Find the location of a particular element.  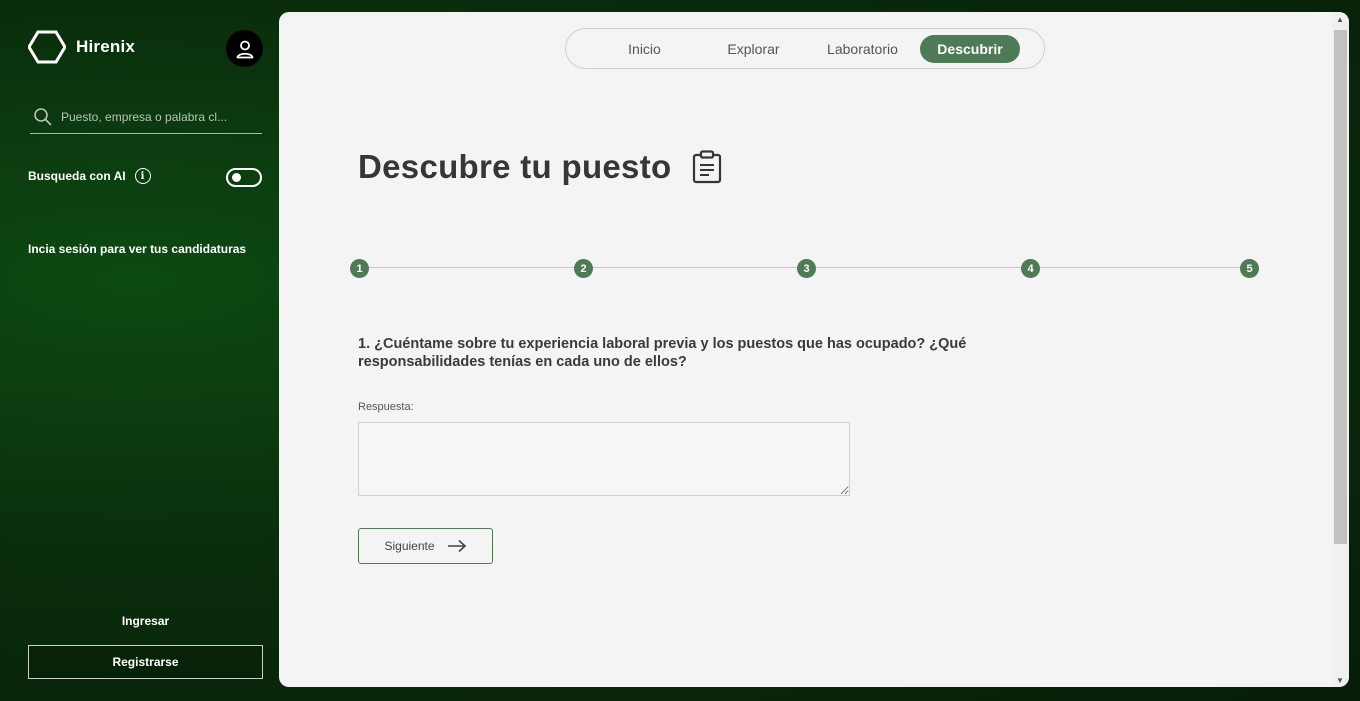

vertical-scrollbar: ▲ ▼ is located at coordinates (1340, 349).